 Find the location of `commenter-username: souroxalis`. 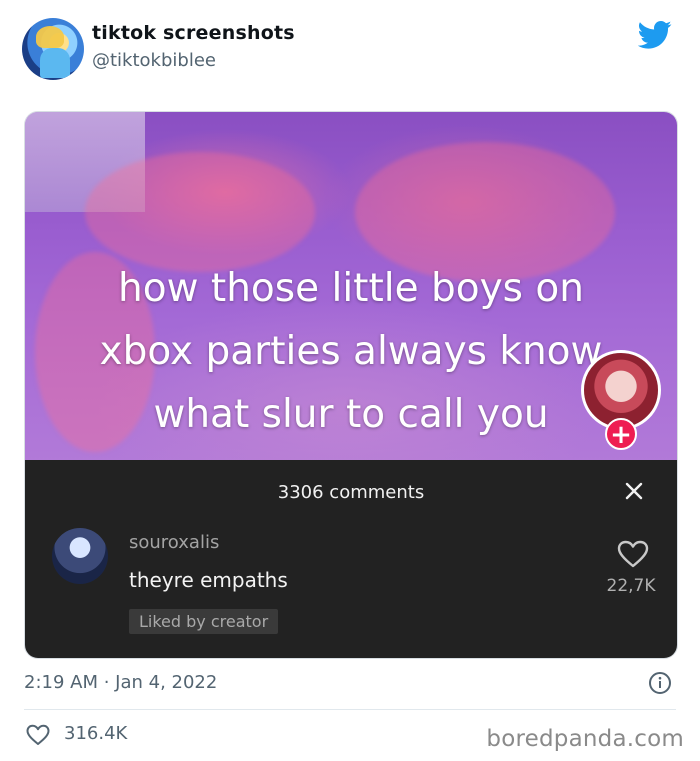

commenter-username: souroxalis is located at coordinates (174, 542).